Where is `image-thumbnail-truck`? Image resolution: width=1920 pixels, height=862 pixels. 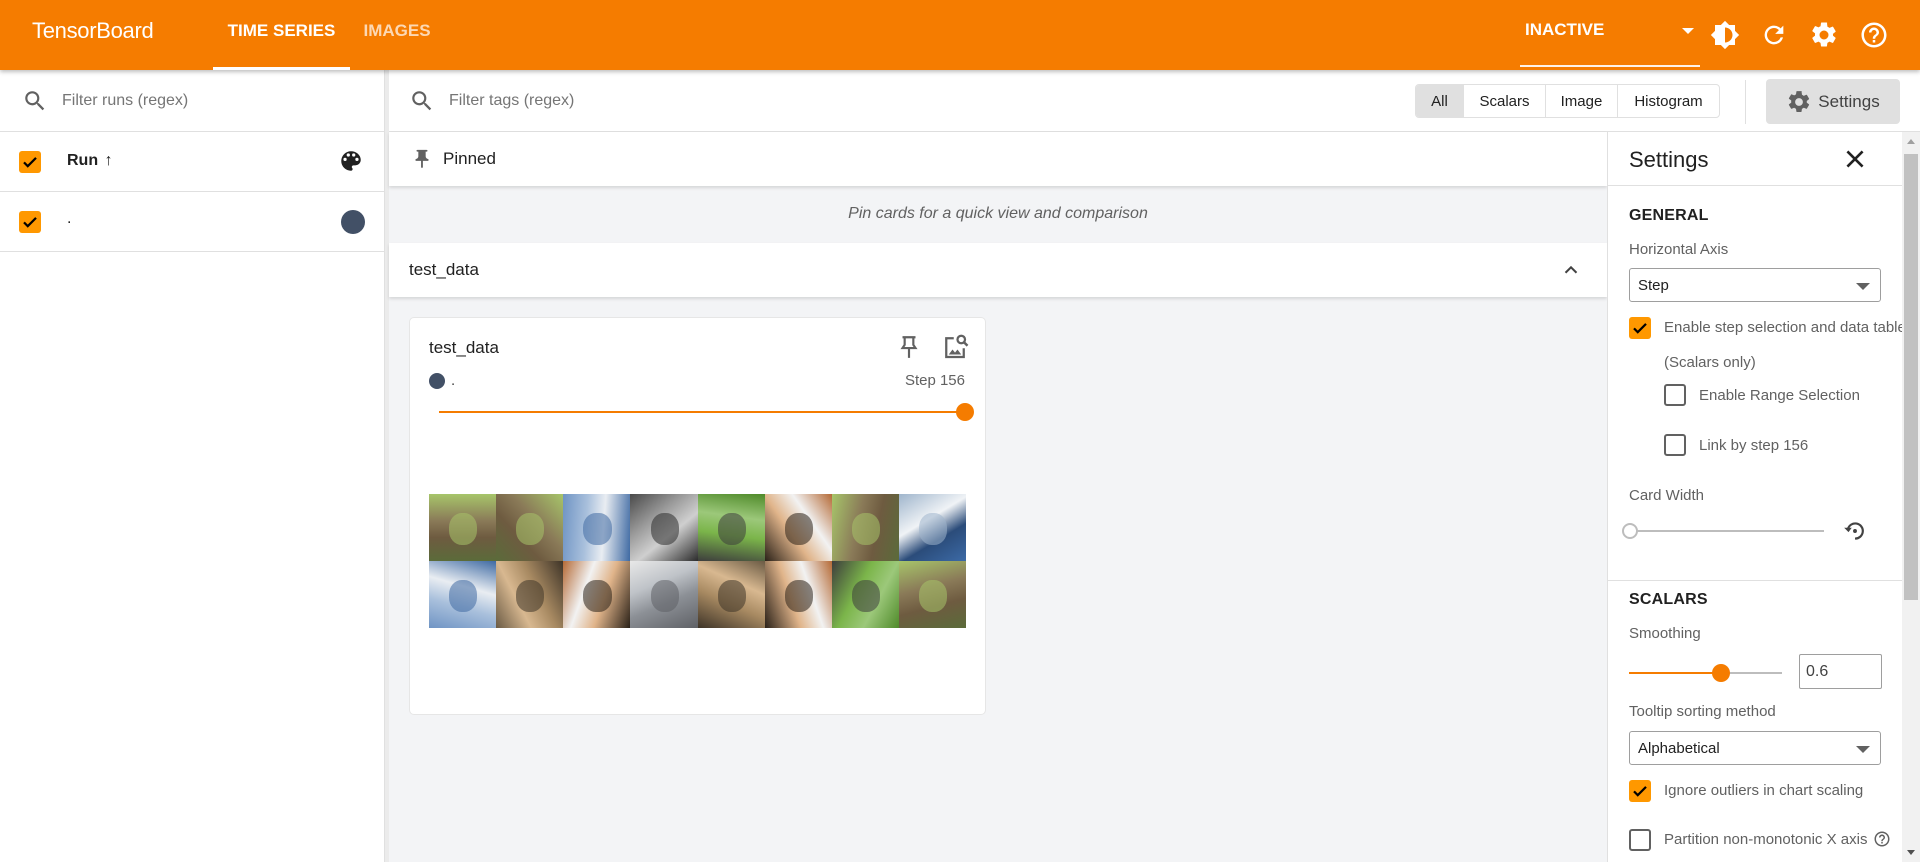
image-thumbnail-truck is located at coordinates (664, 594).